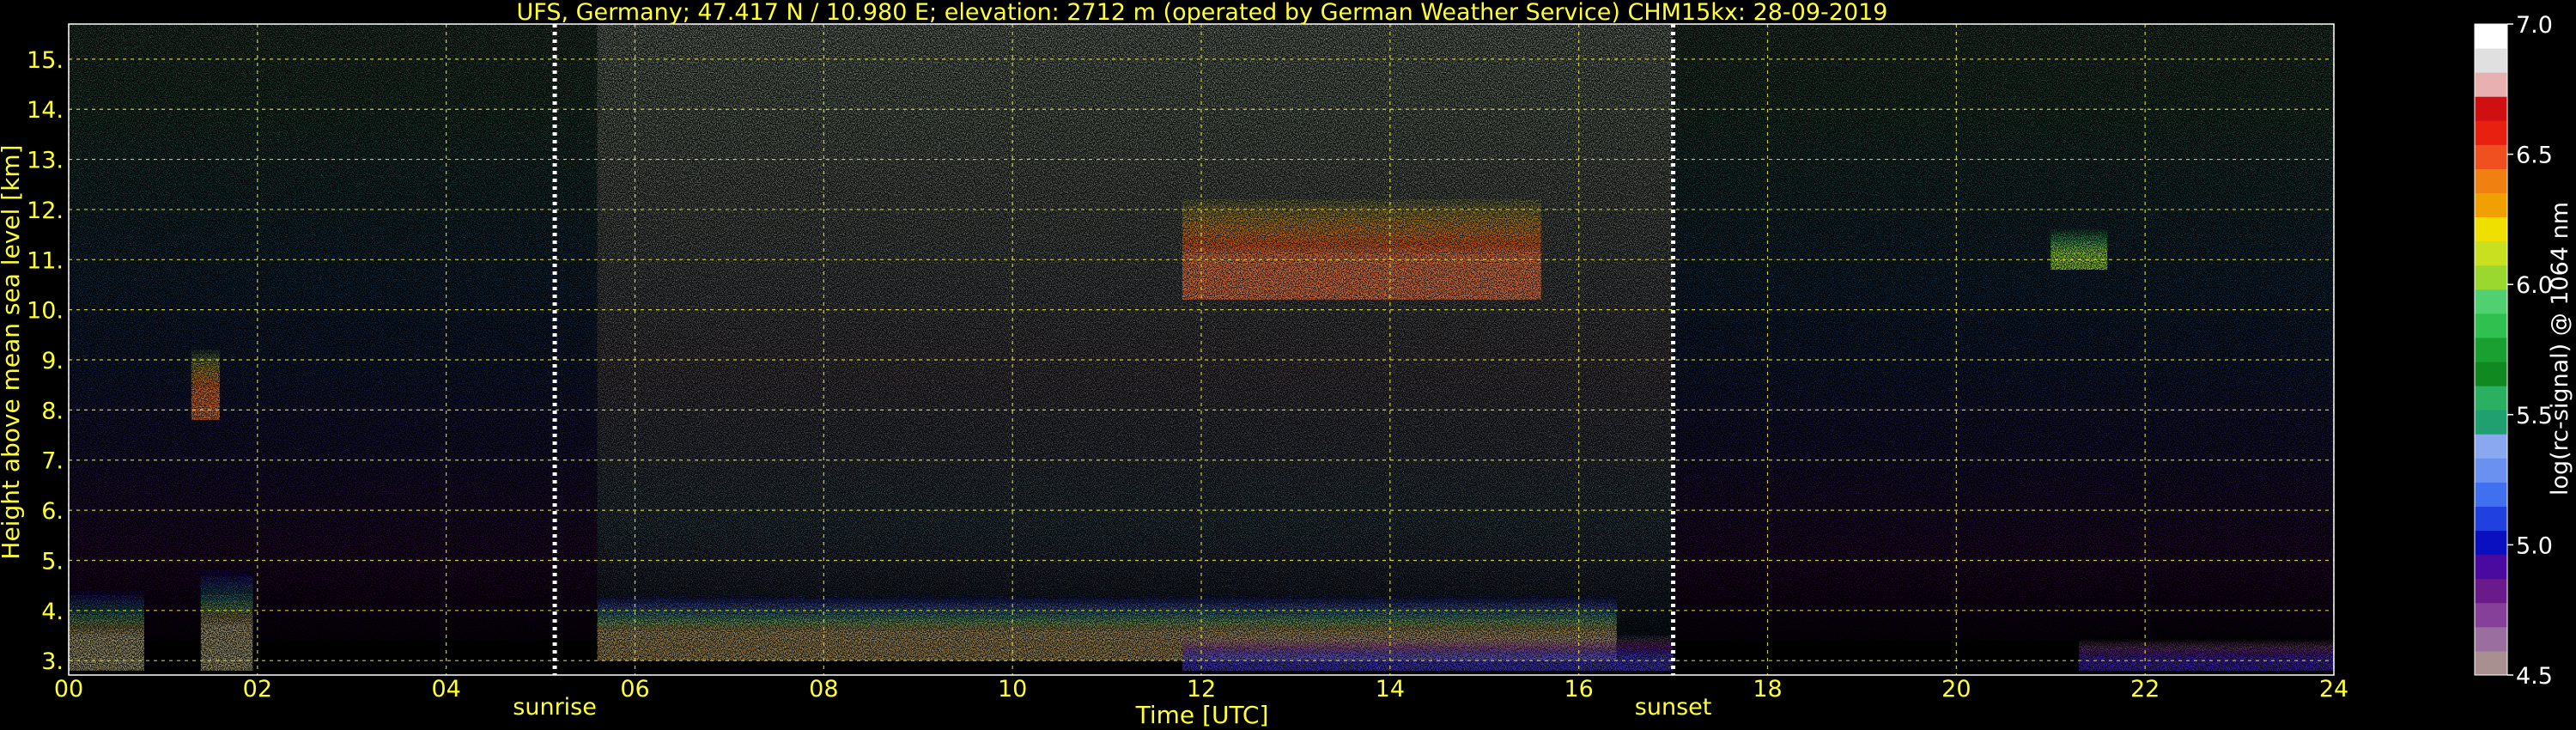 The height and width of the screenshot is (730, 2576). What do you see at coordinates (2535, 545) in the screenshot?
I see `colorbar-tick-label: 5.0` at bounding box center [2535, 545].